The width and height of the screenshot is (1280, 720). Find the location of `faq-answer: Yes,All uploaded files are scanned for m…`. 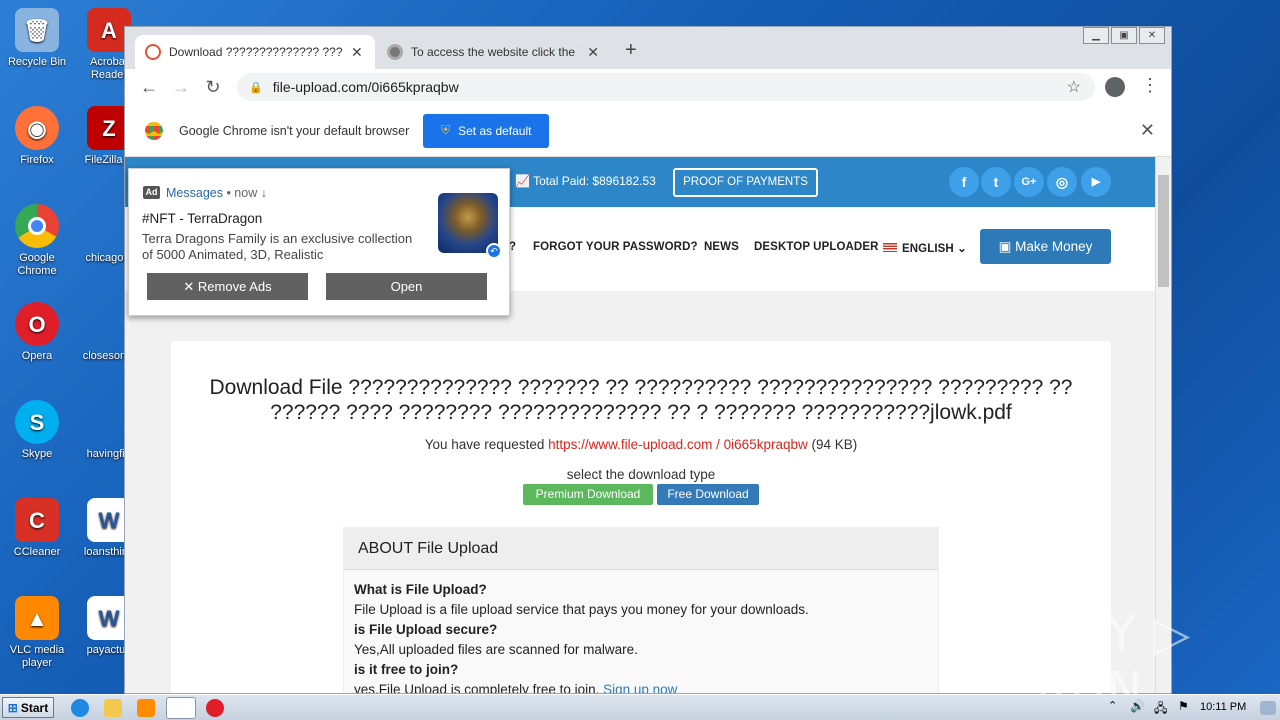

faq-answer: Yes,All uploaded files are scanned for m… is located at coordinates (496, 649).